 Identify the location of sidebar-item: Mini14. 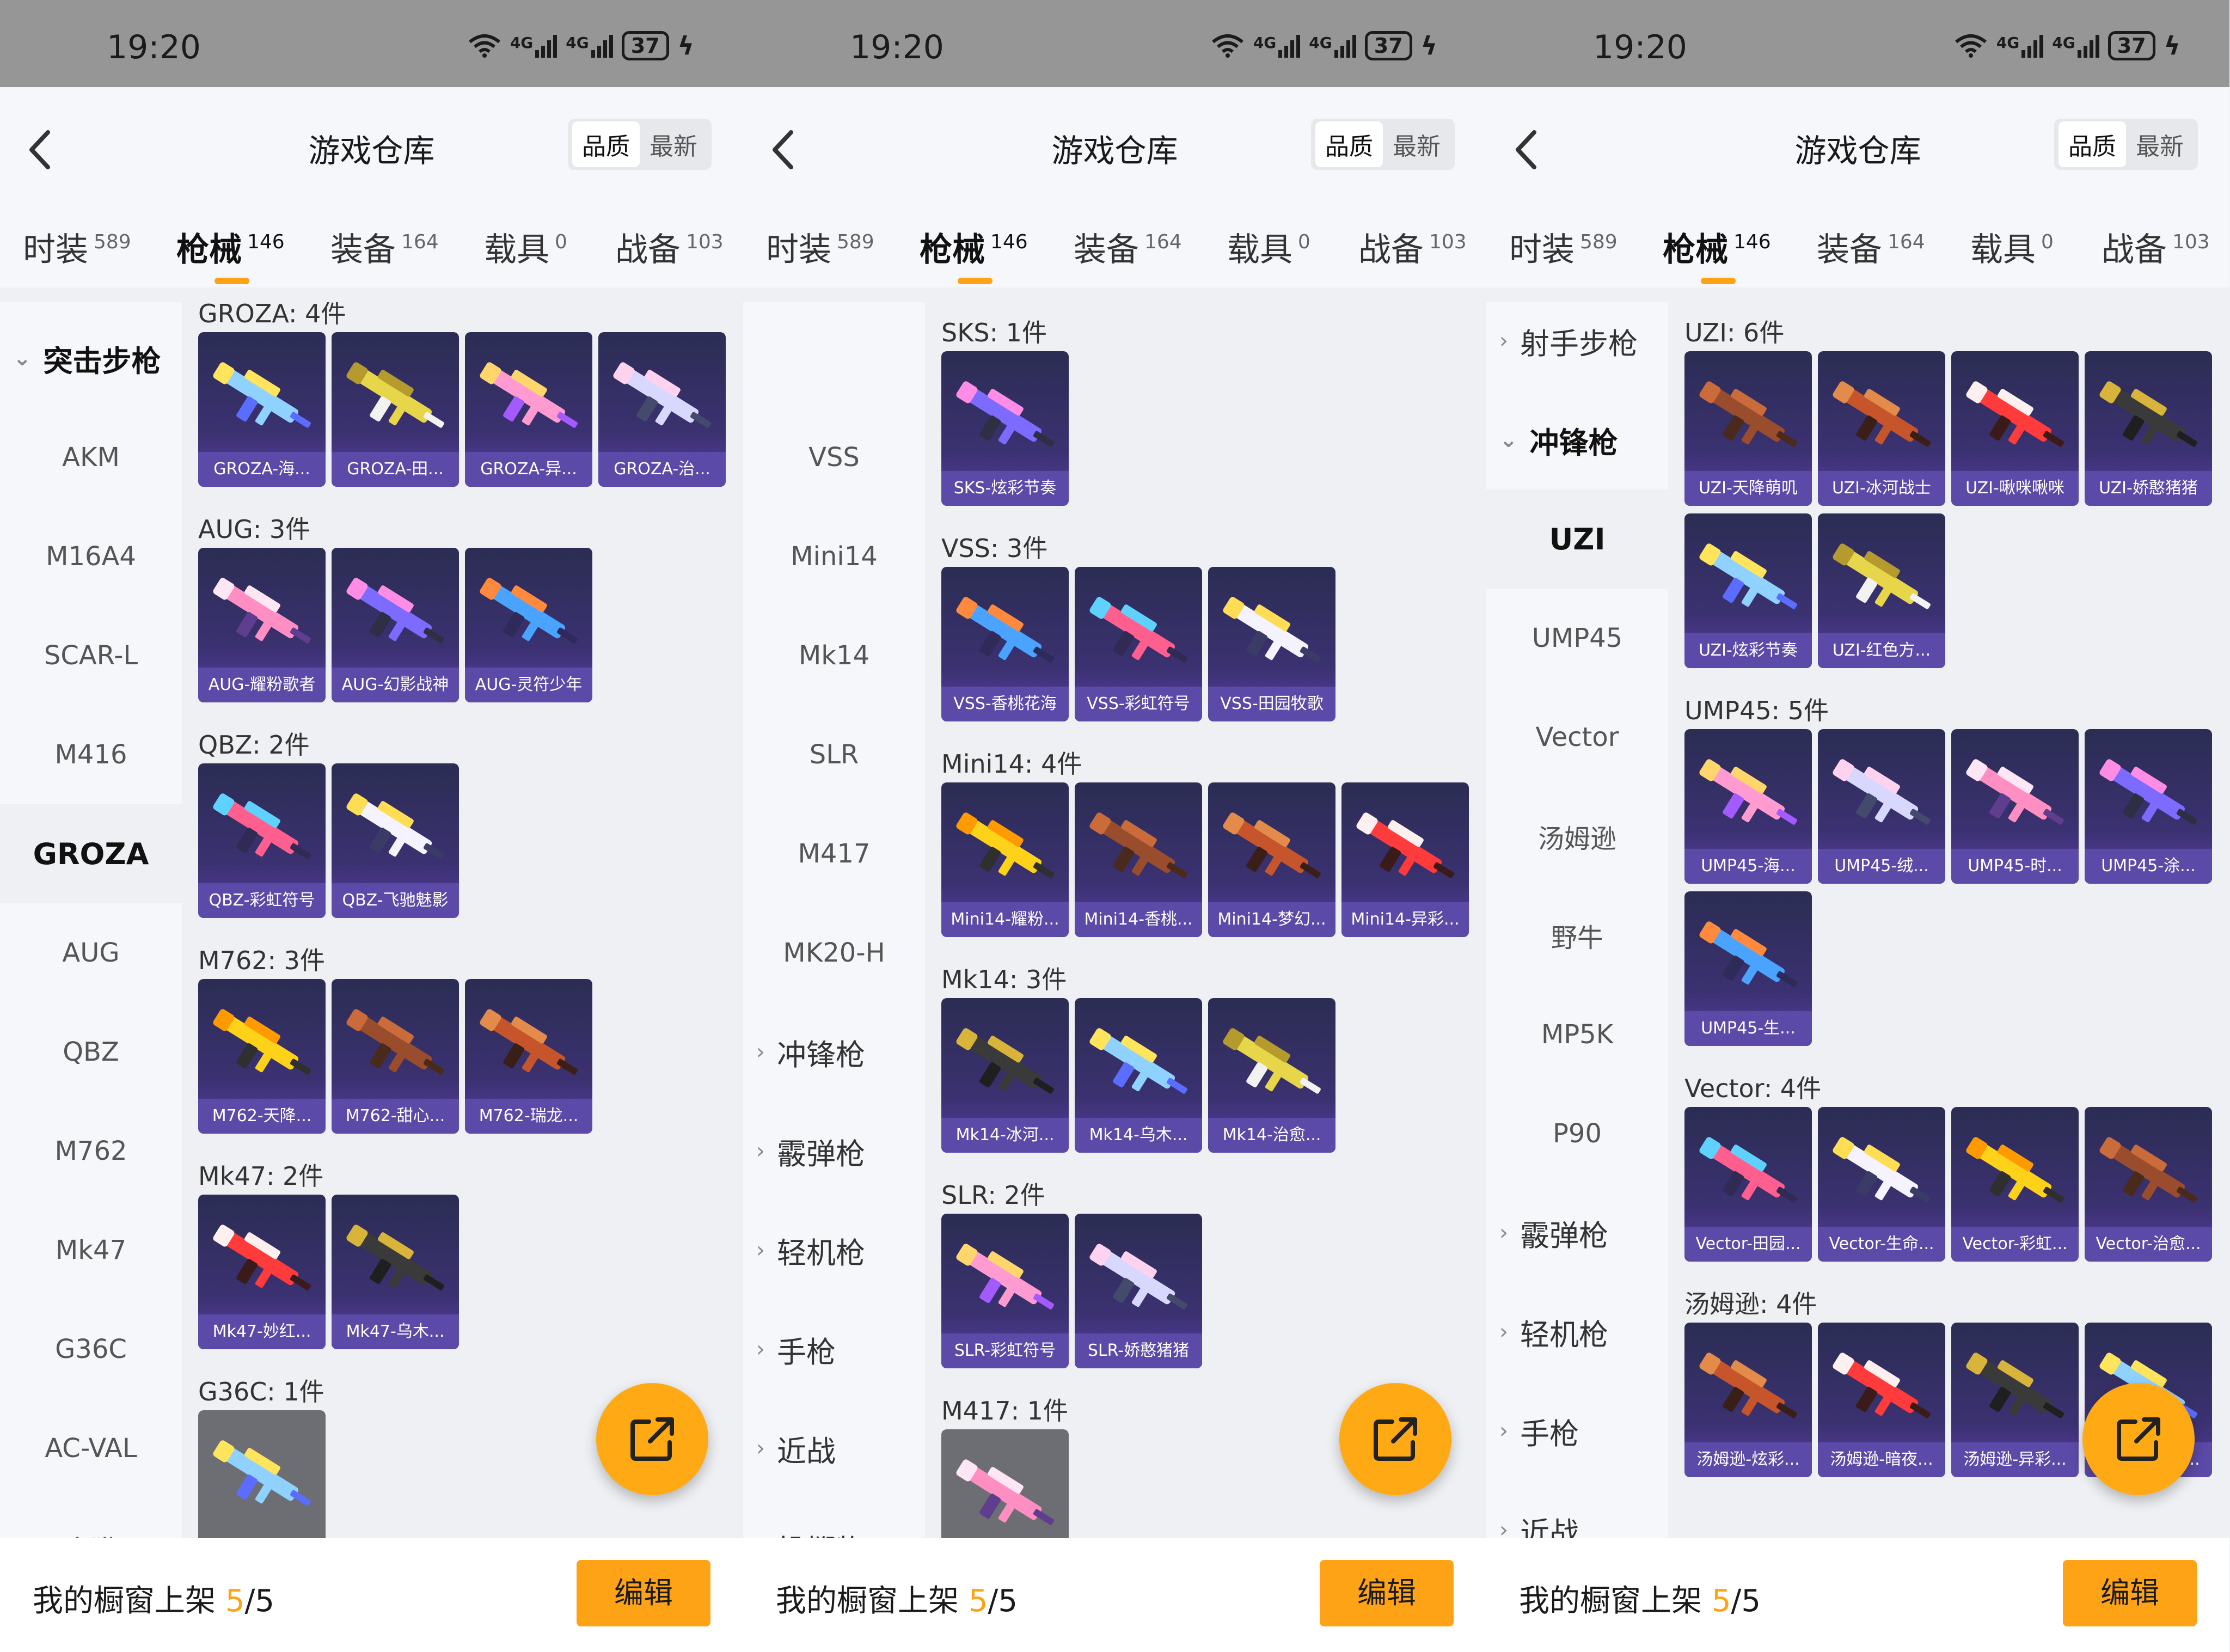
(834, 556).